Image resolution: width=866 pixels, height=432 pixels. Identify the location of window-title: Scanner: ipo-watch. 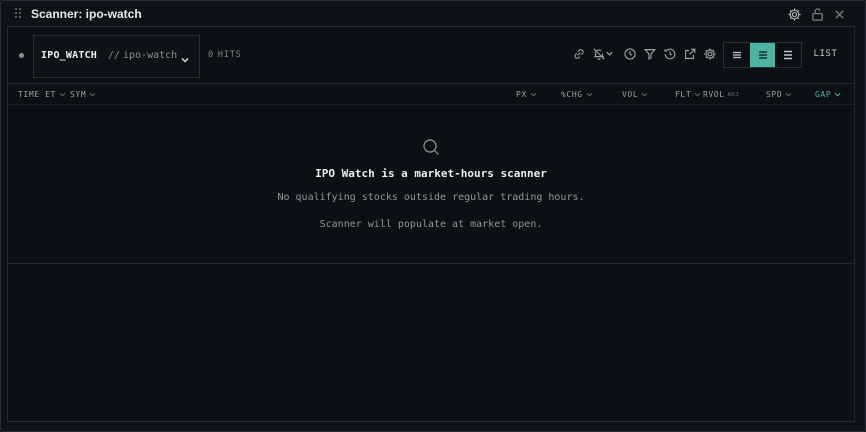
(86, 14).